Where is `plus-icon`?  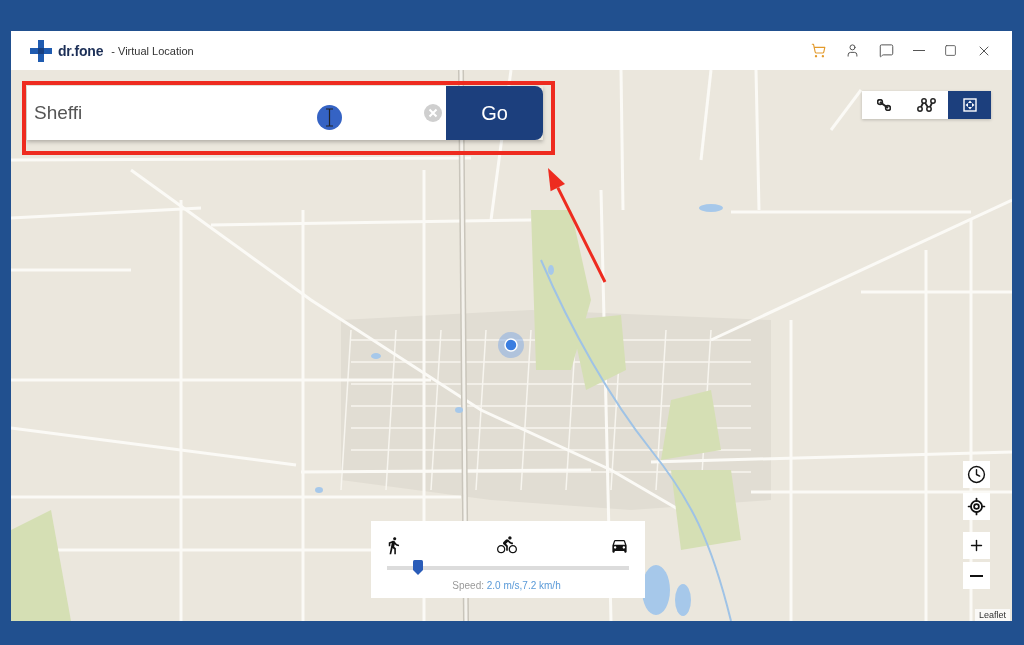
plus-icon is located at coordinates (976, 545).